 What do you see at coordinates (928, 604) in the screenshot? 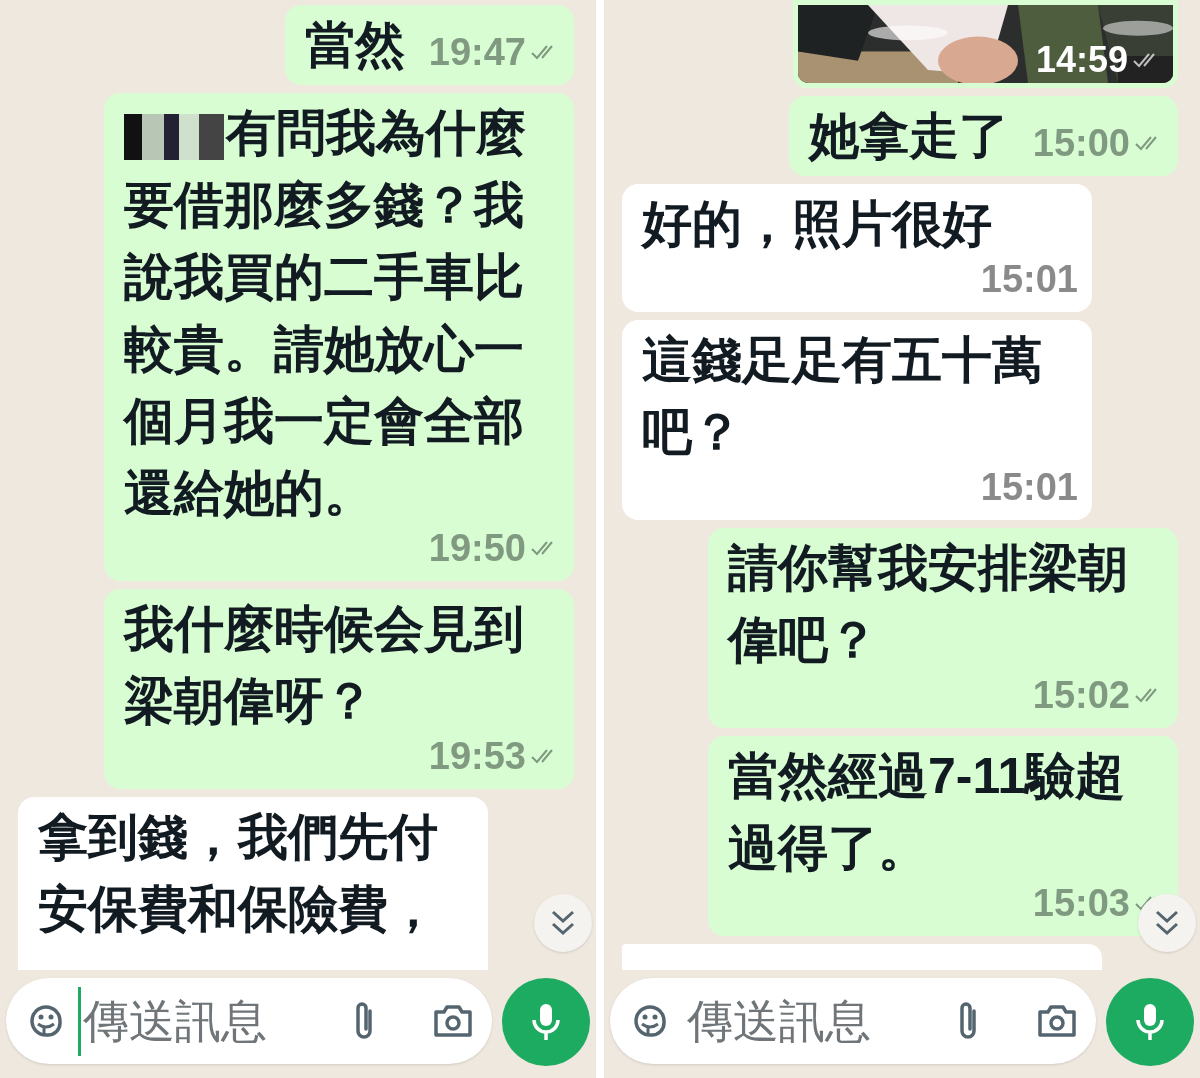
I see `message-text: 請你幫我安排梁朝偉吧？` at bounding box center [928, 604].